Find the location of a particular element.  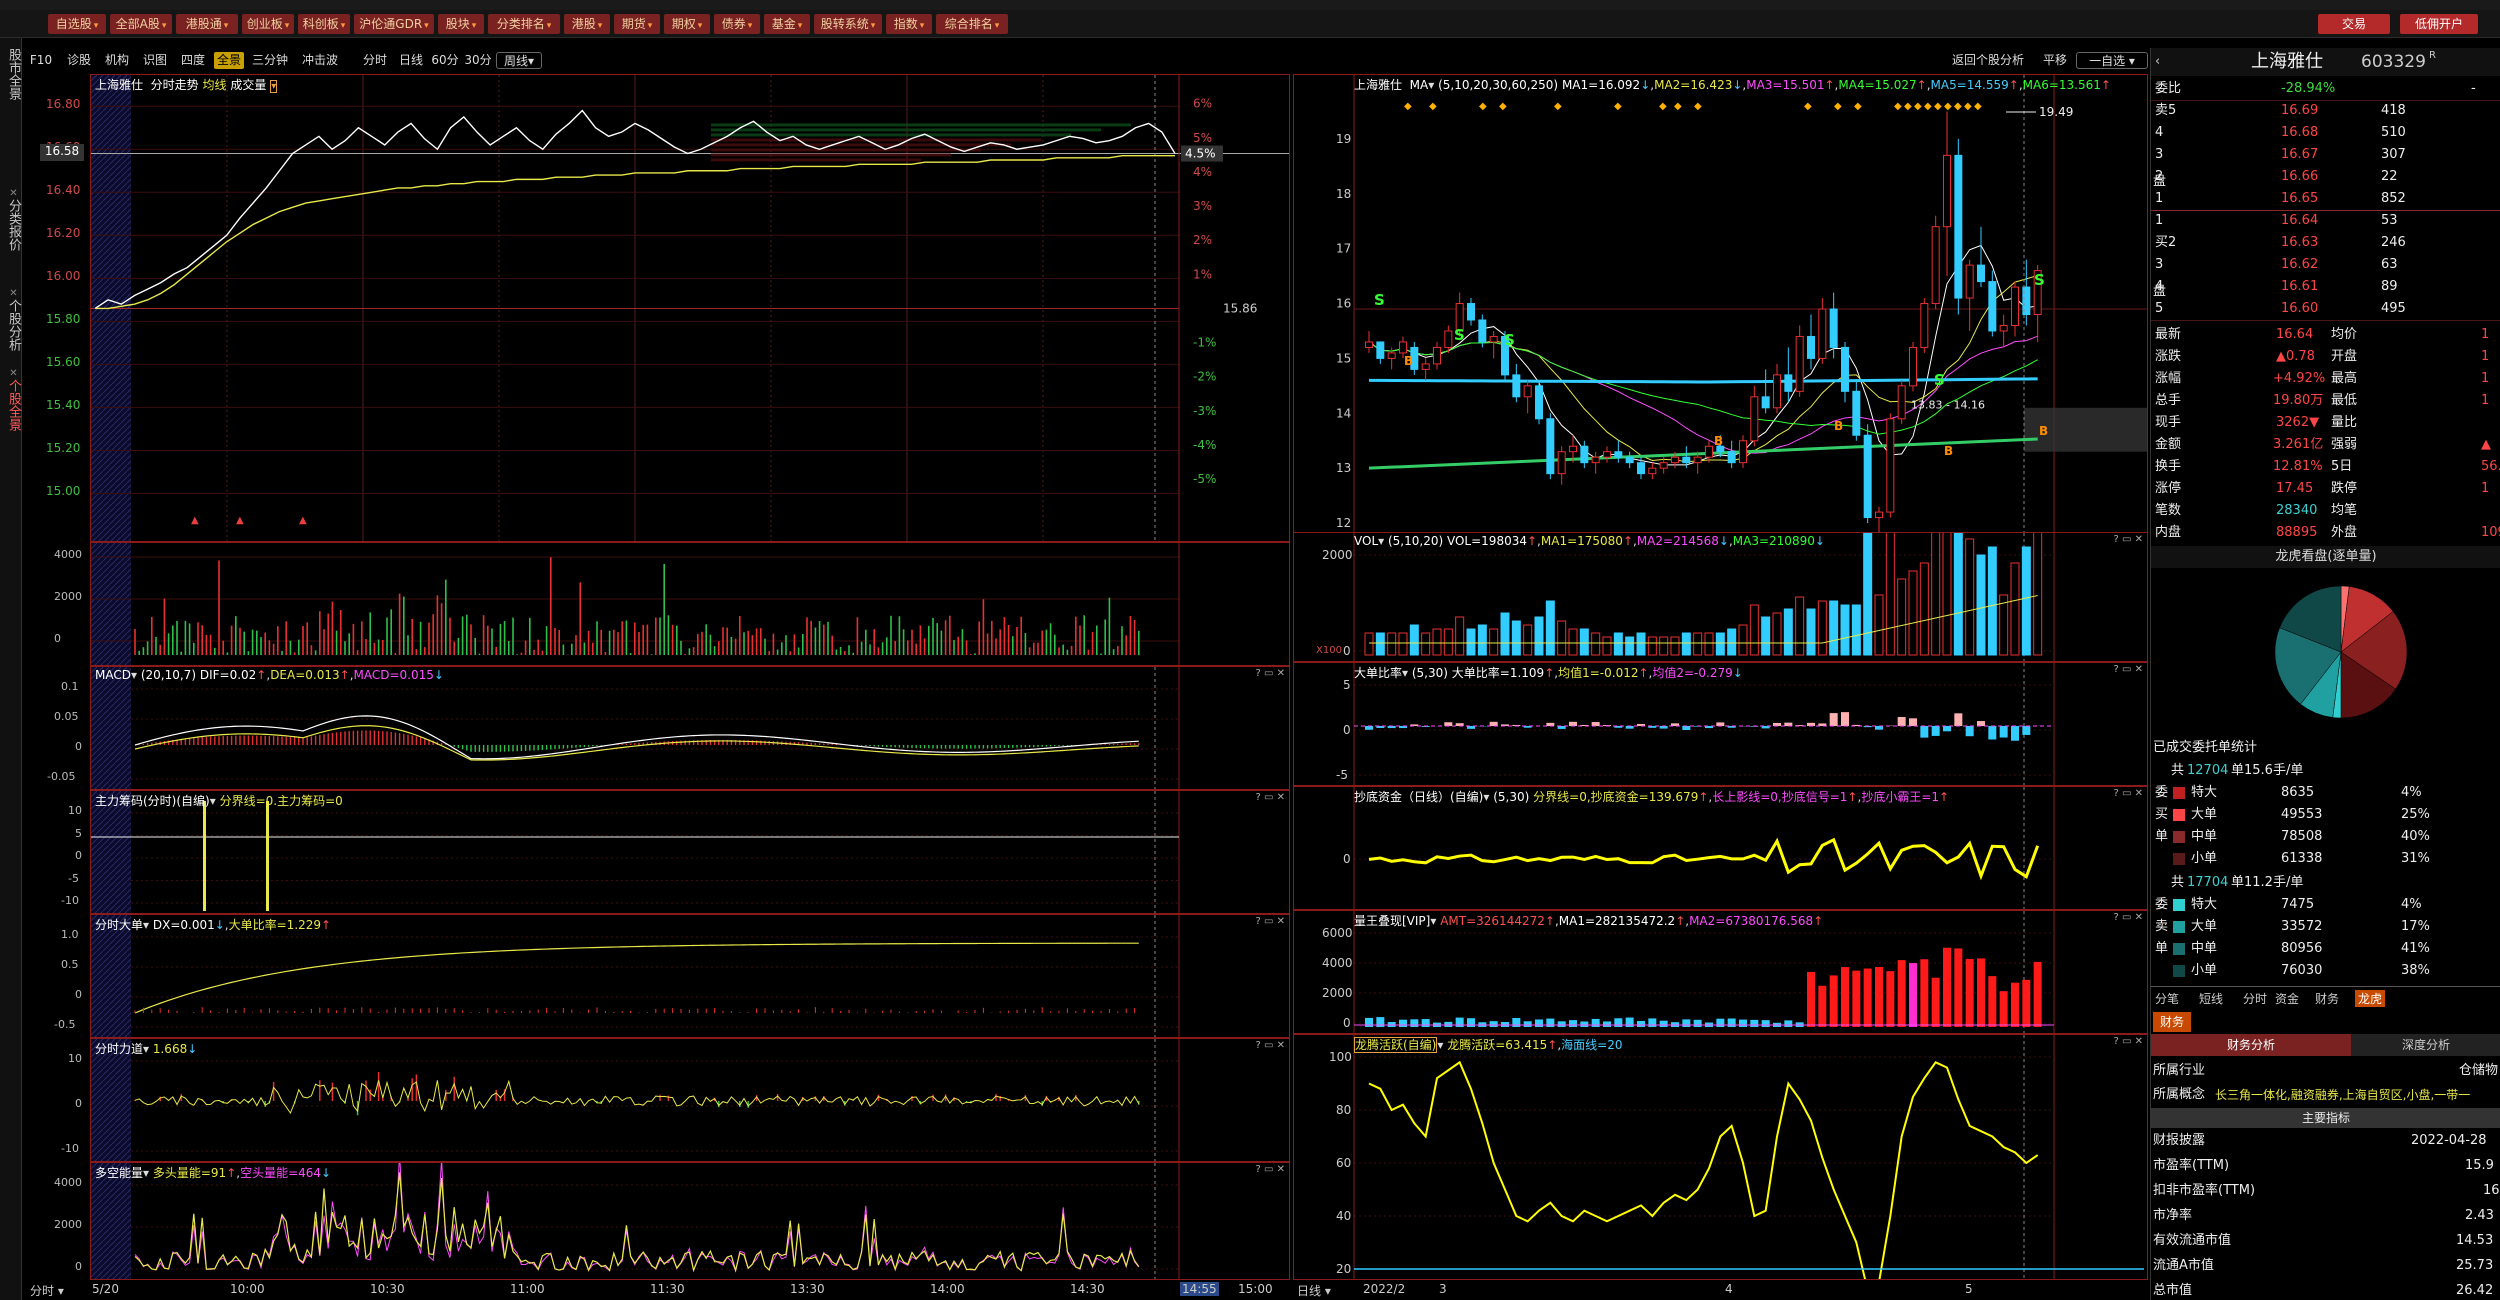

fsdd-pane: 分时大单▾ DX=0.001↓,大单比率=1.229↑ ? ▭ ✕ is located at coordinates (690, 976).